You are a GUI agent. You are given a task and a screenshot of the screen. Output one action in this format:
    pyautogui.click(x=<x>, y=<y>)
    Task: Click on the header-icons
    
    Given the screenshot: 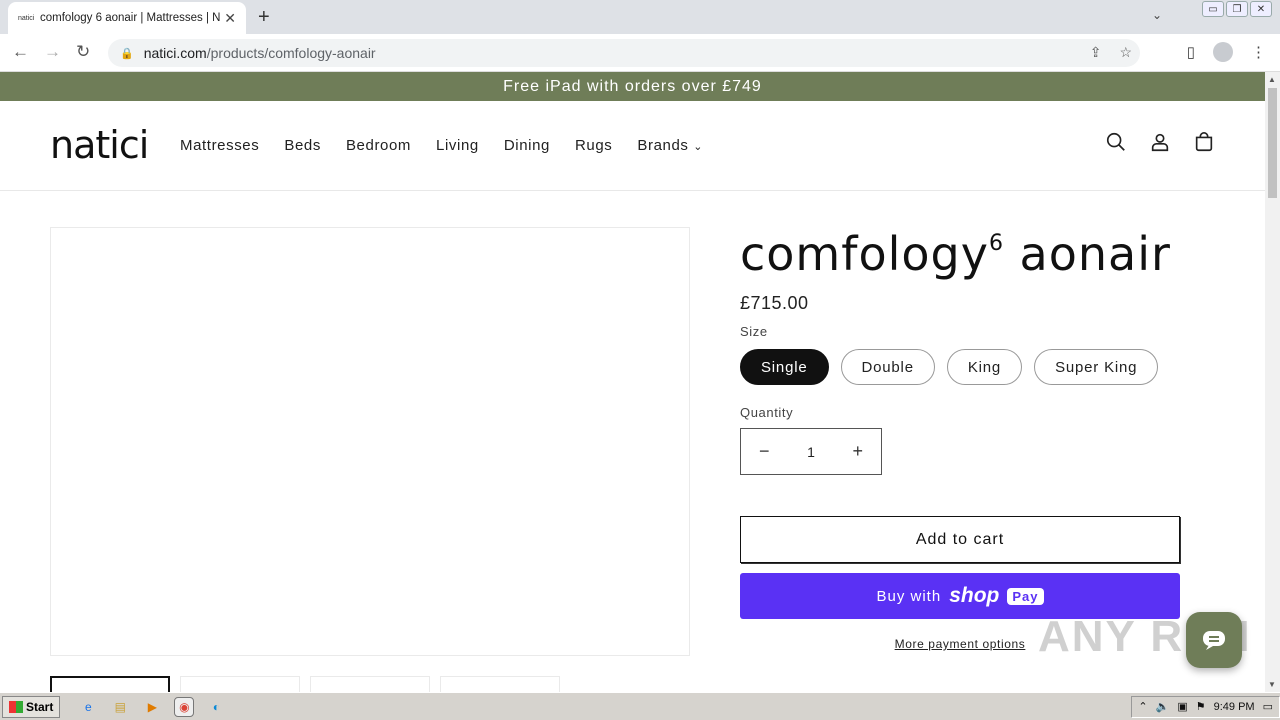 What is the action you would take?
    pyautogui.click(x=1160, y=142)
    